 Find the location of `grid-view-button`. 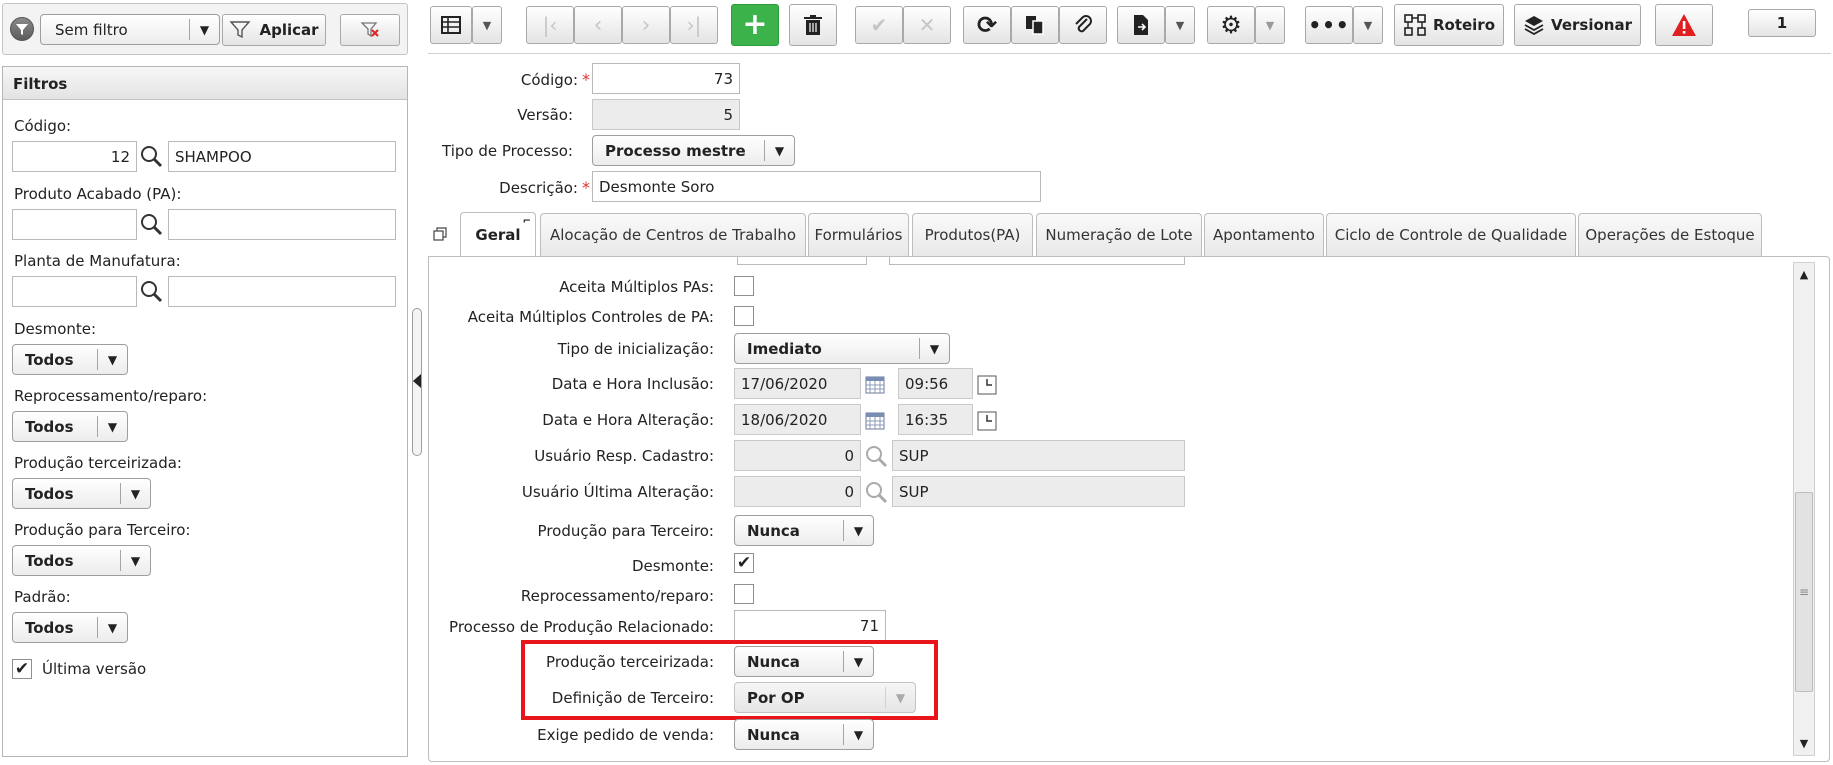

grid-view-button is located at coordinates (451, 25).